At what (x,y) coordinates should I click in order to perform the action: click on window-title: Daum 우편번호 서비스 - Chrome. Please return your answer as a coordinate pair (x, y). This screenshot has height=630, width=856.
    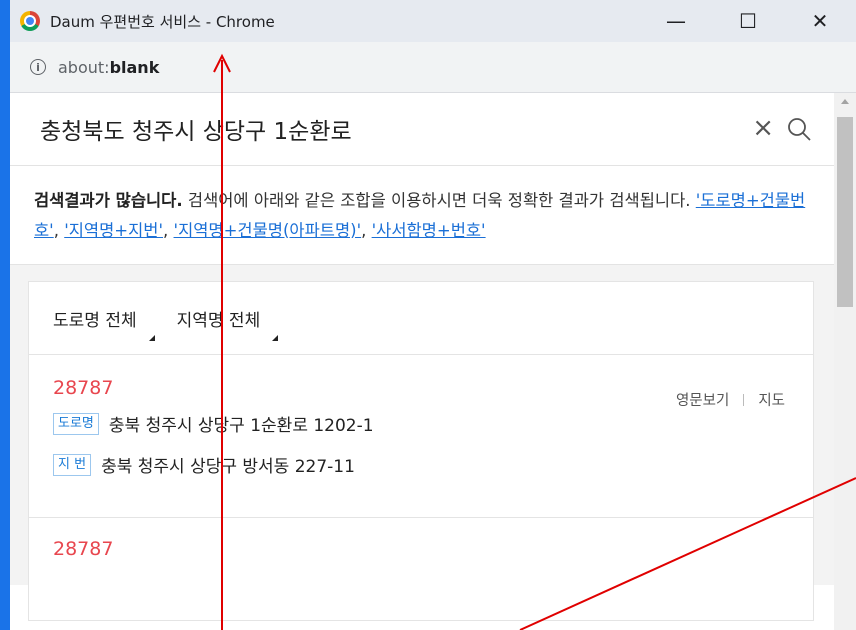
    Looking at the image, I should click on (162, 21).